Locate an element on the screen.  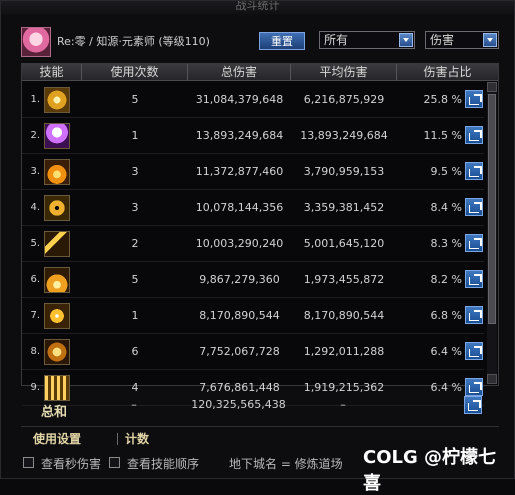
row-count: 2 is located at coordinates (135, 243).